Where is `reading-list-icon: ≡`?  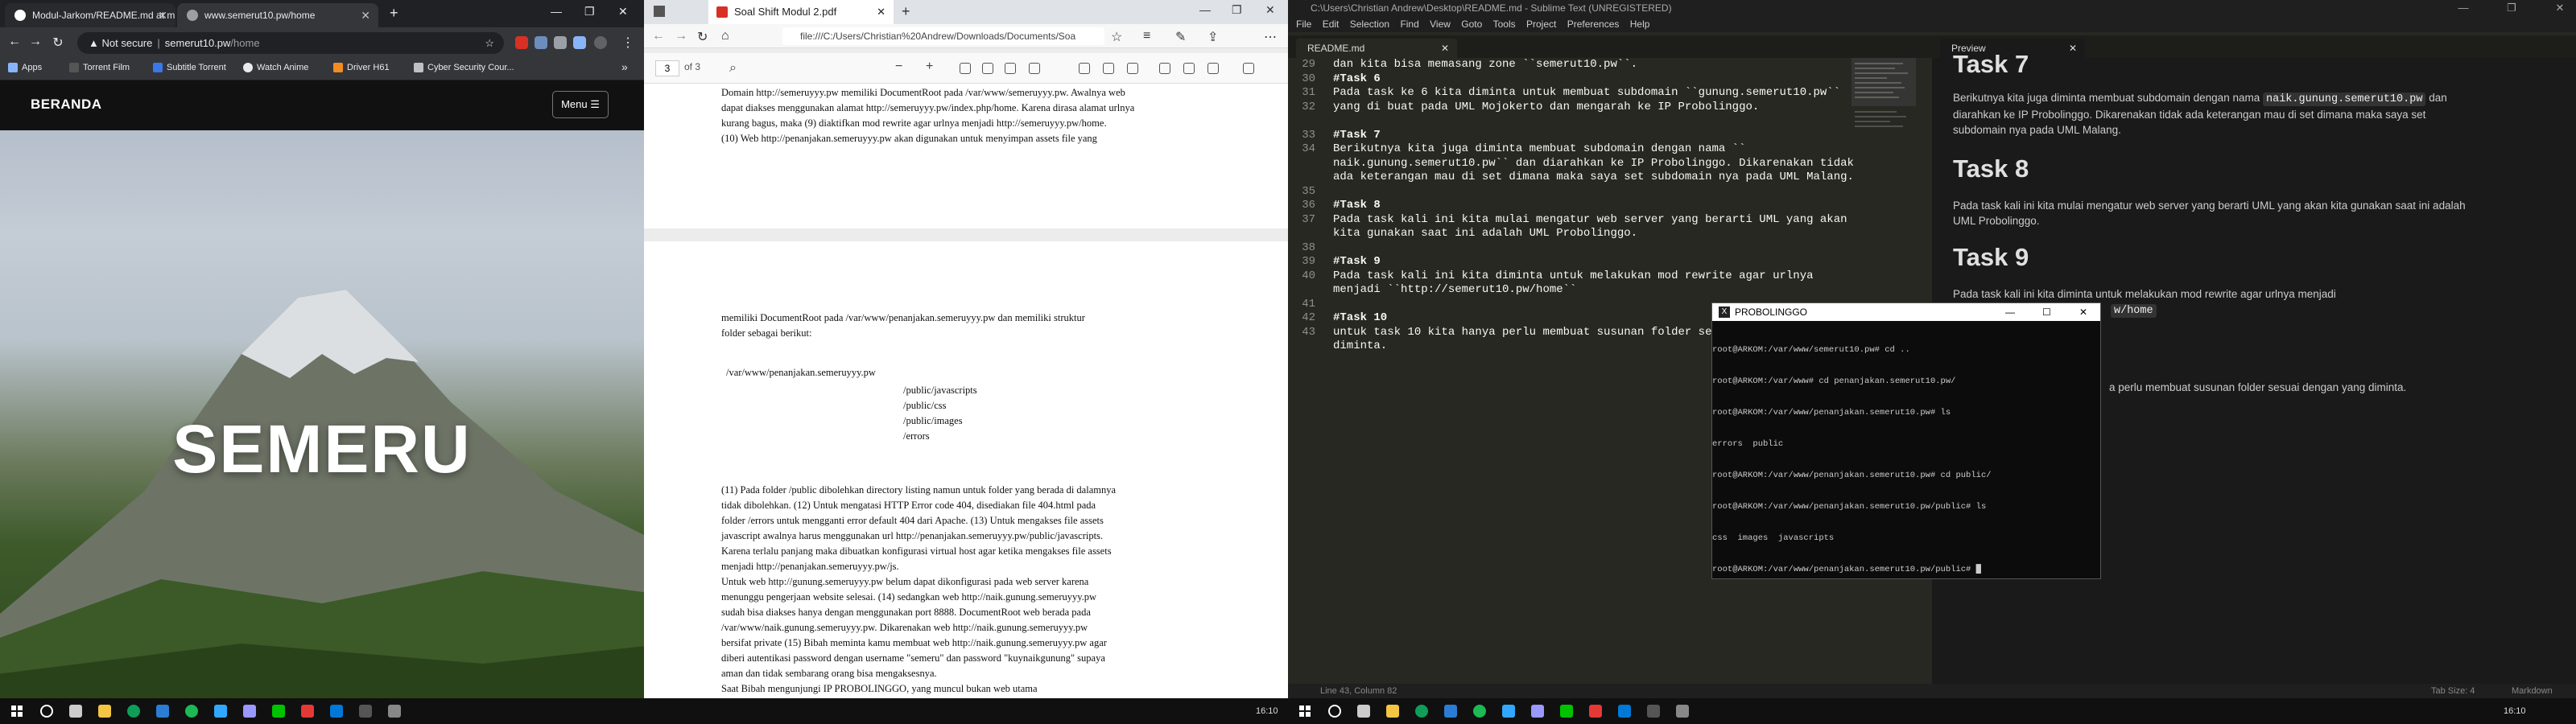
reading-list-icon: ≡ is located at coordinates (1146, 36).